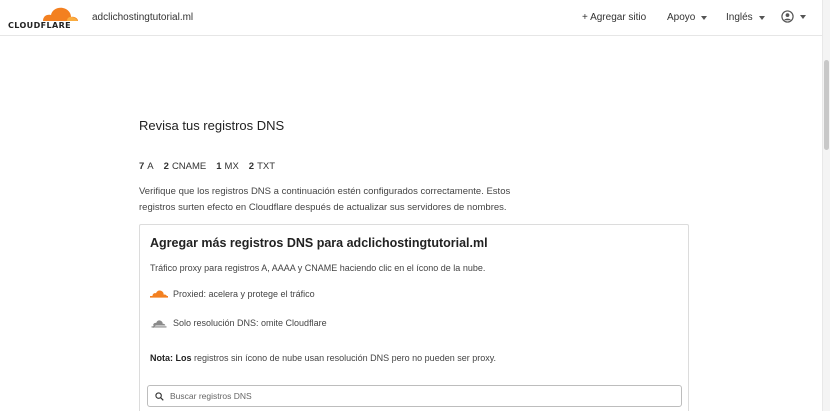 This screenshot has width=830, height=411. Describe the element at coordinates (826, 205) in the screenshot. I see `page-scrollbar` at that location.